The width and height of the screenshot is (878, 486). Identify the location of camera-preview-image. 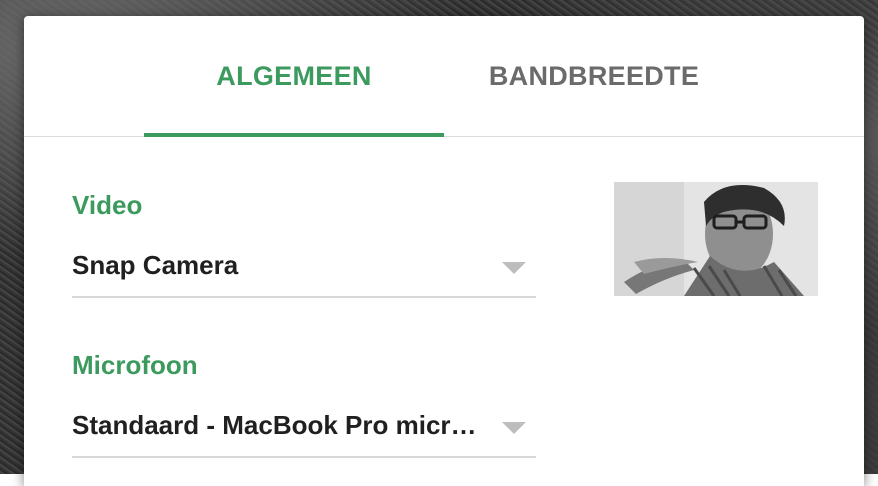
(716, 239).